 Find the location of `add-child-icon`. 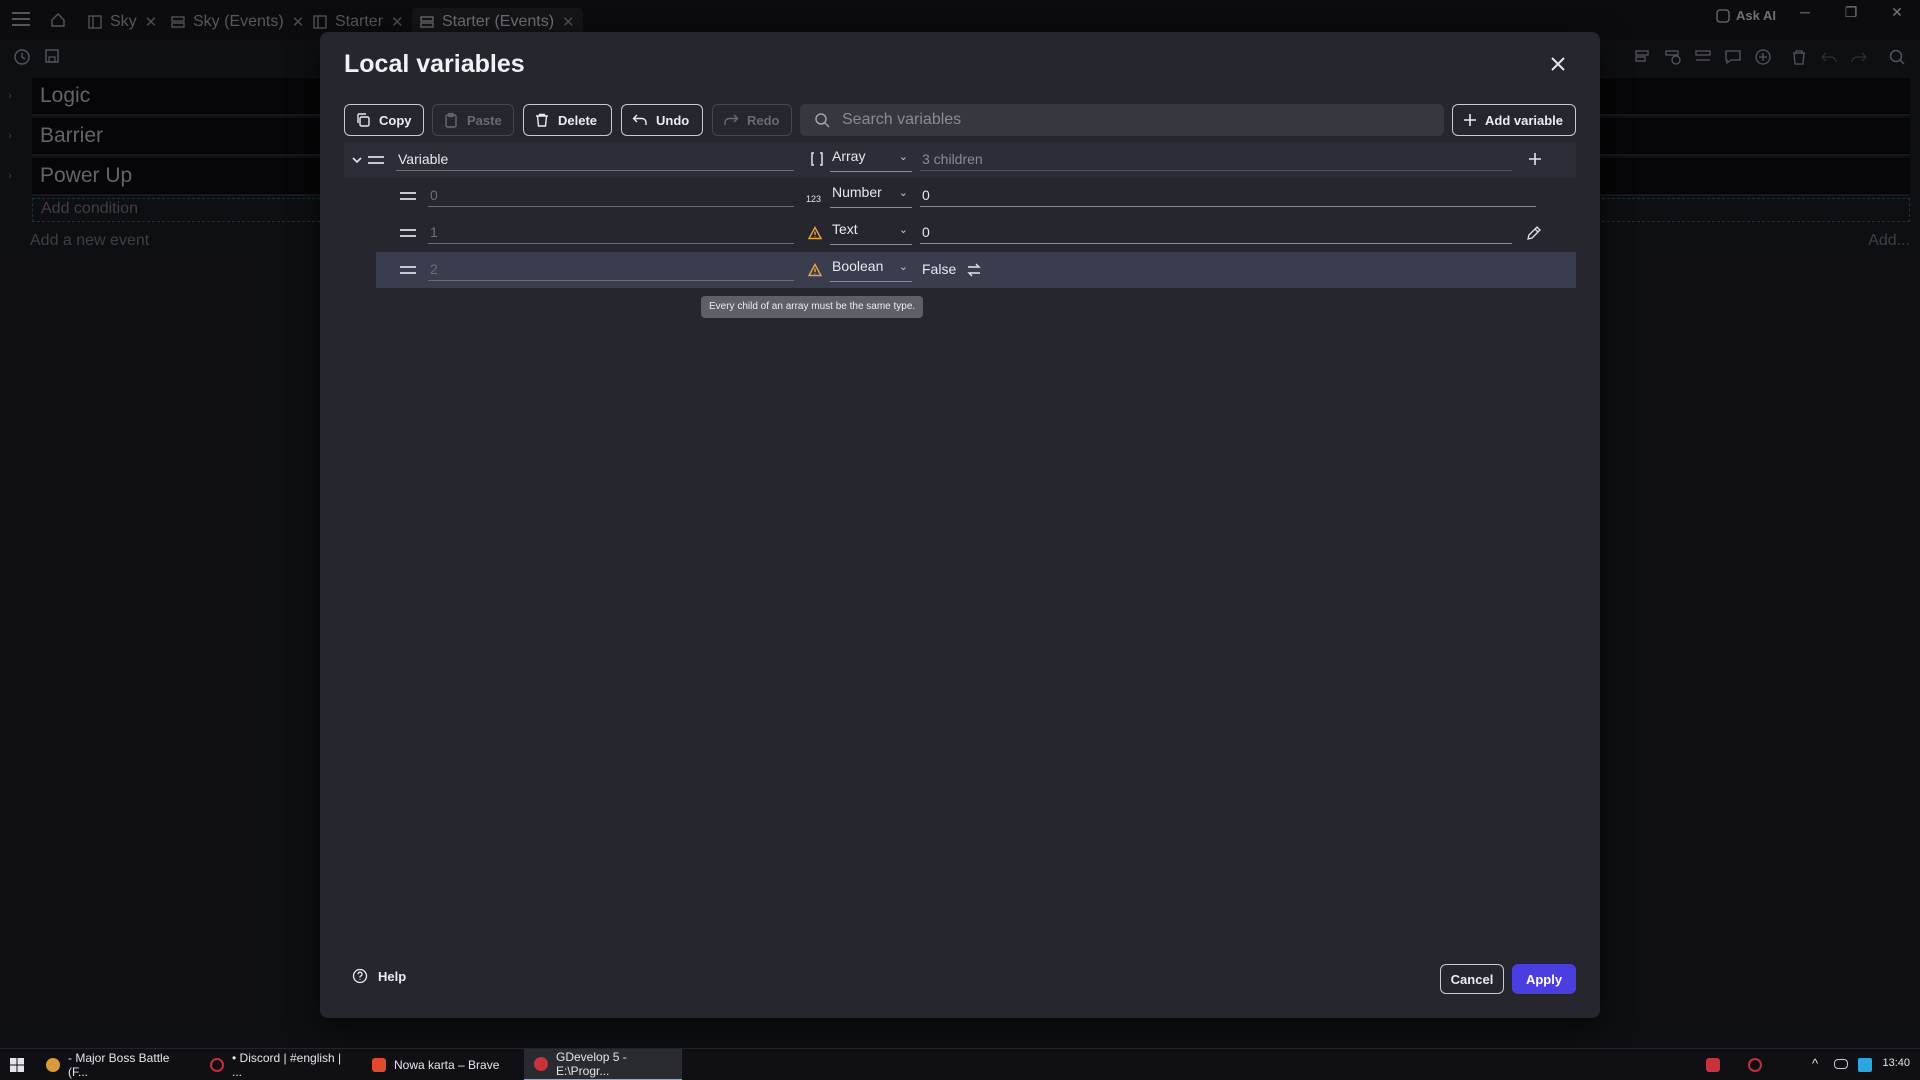

add-child-icon is located at coordinates (1535, 161).